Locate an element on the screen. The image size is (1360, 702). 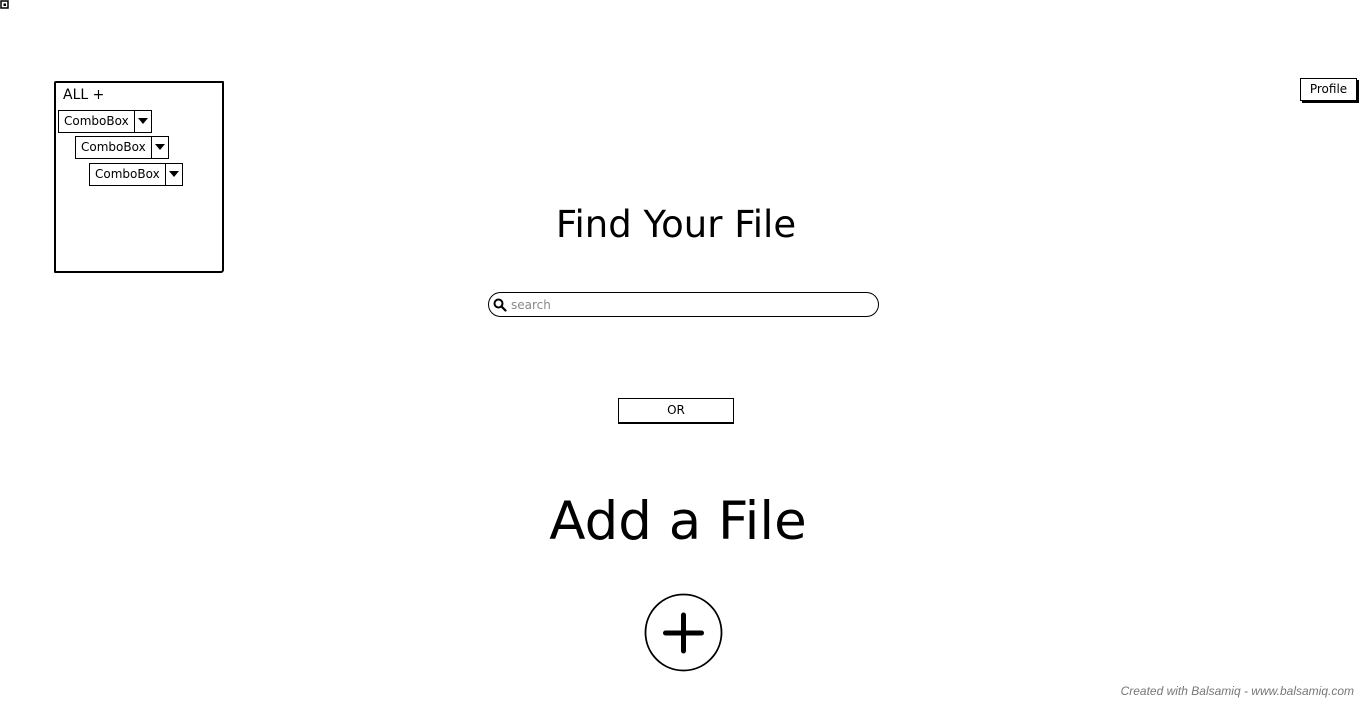
plus-circle-icon is located at coordinates (683, 632).